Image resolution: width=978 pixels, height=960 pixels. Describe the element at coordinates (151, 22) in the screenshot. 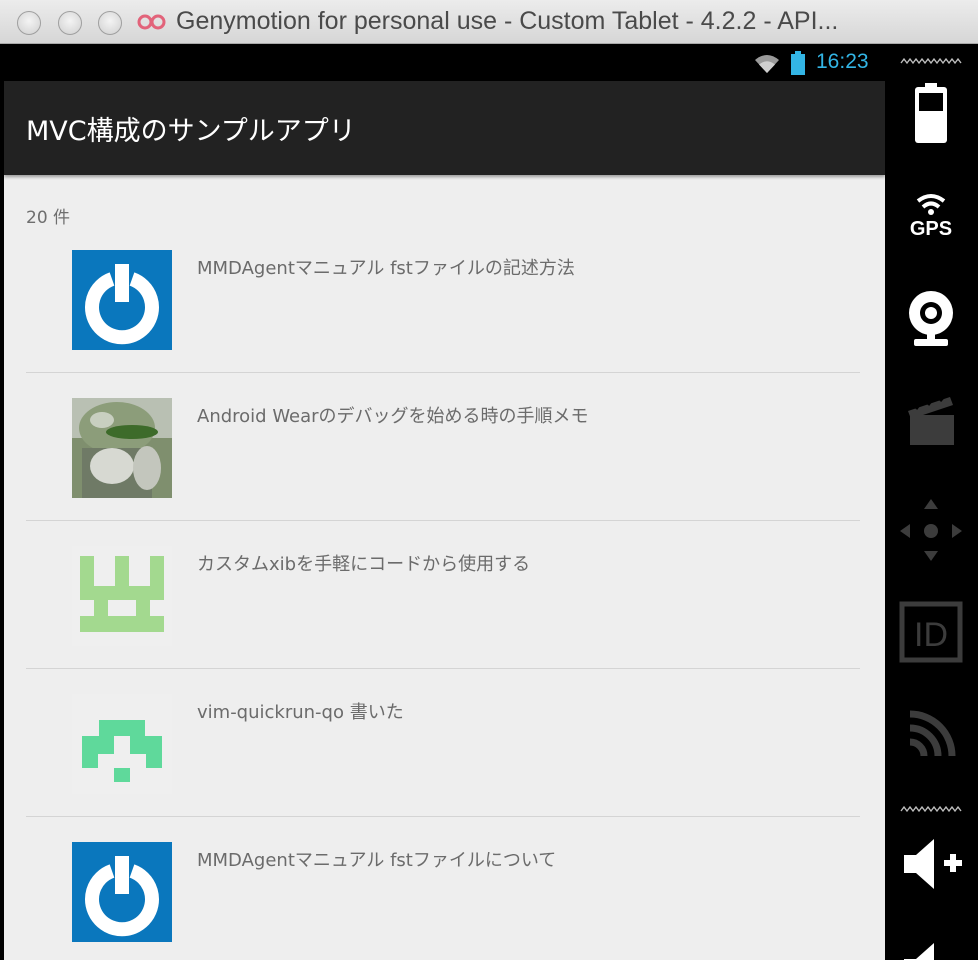

I see `genymotion-logo-icon` at that location.